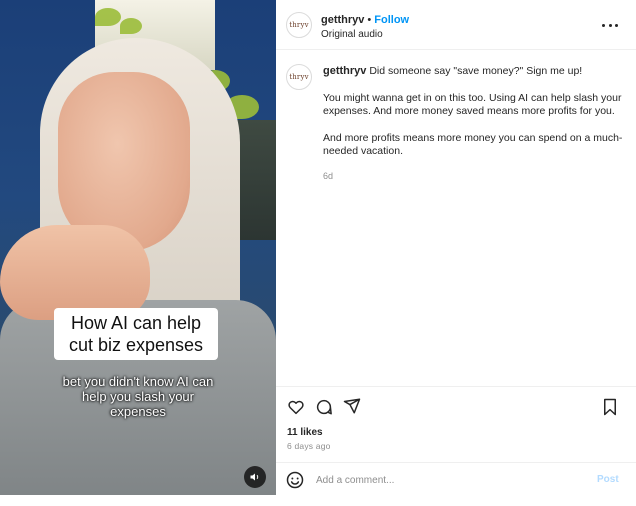 The height and width of the screenshot is (506, 636). What do you see at coordinates (610, 407) in the screenshot?
I see `bookmark-icon` at bounding box center [610, 407].